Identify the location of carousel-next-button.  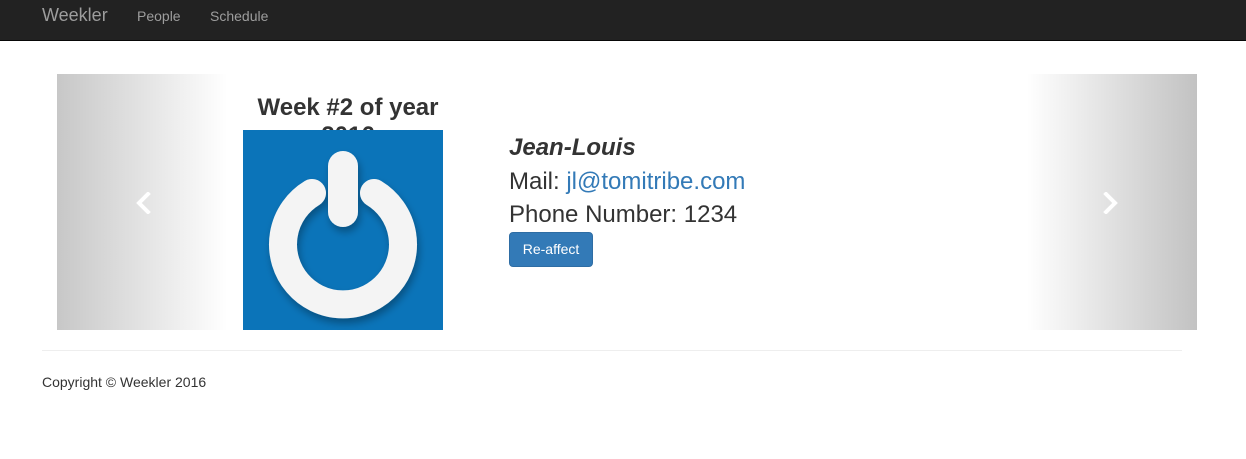
(1111, 202).